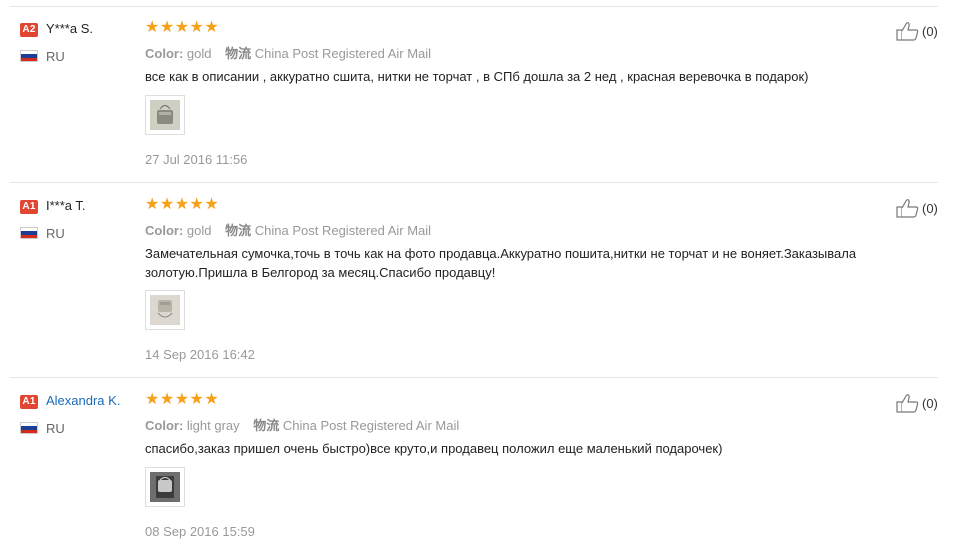 Image resolution: width=960 pixels, height=553 pixels. Describe the element at coordinates (200, 354) in the screenshot. I see `review-date: 14 Sep 2016 16:42` at that location.